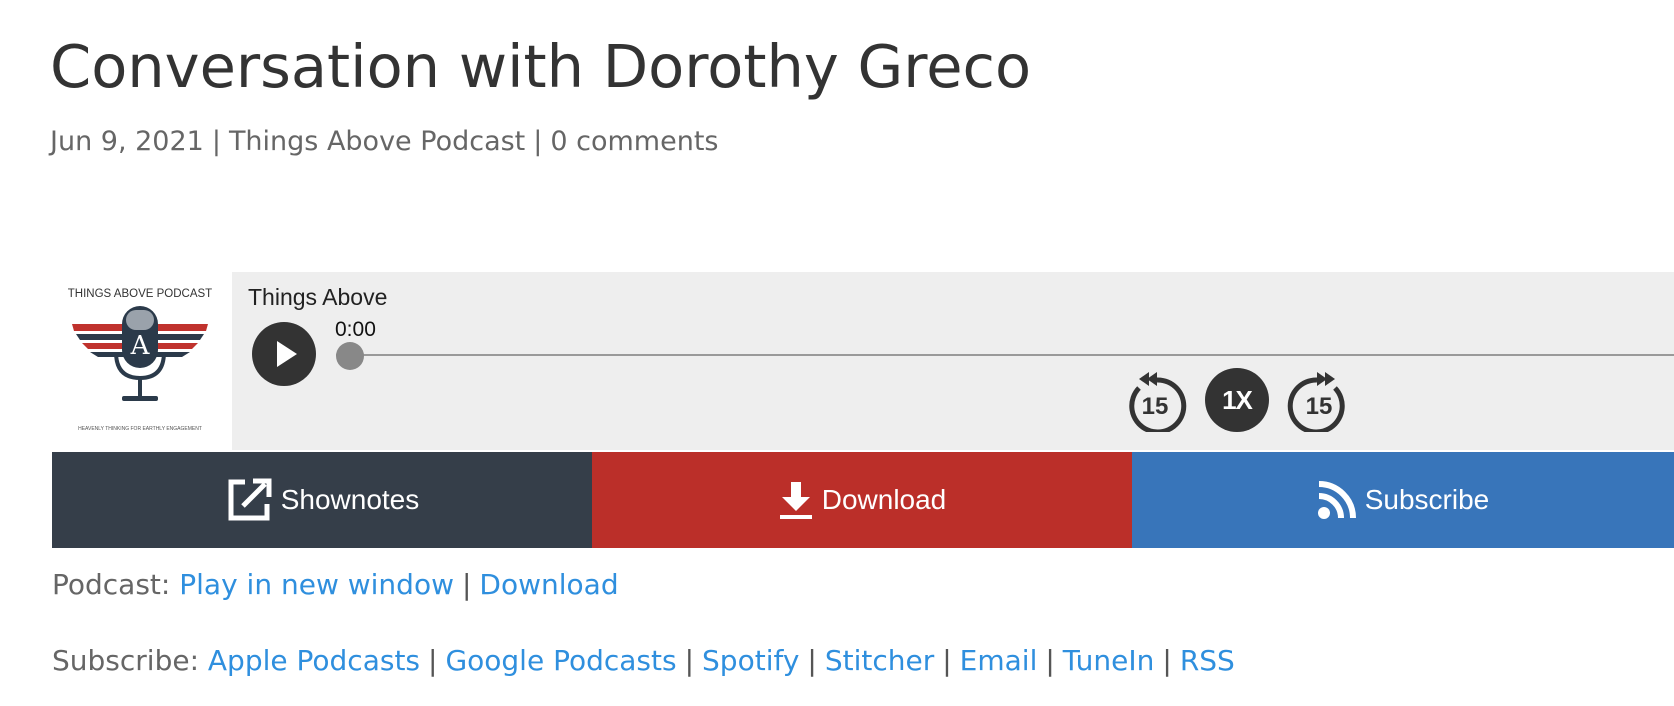  I want to click on subscribe-button: Subscribe, so click(1403, 500).